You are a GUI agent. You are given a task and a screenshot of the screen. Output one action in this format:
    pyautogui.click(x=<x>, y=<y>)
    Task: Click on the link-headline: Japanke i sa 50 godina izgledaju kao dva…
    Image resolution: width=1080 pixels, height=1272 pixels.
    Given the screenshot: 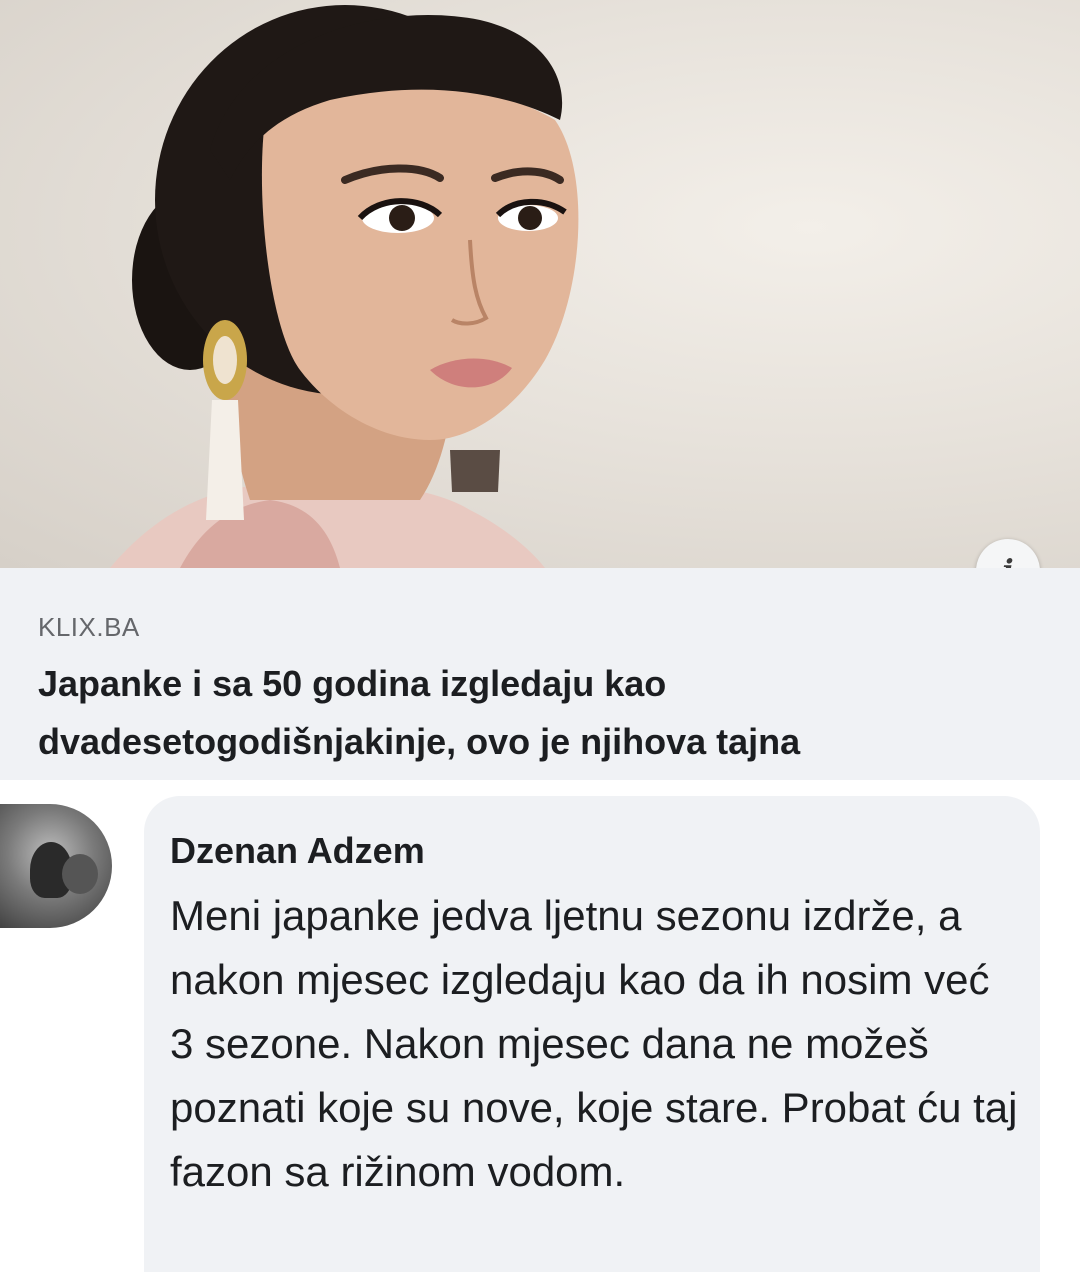 What is the action you would take?
    pyautogui.click(x=543, y=713)
    